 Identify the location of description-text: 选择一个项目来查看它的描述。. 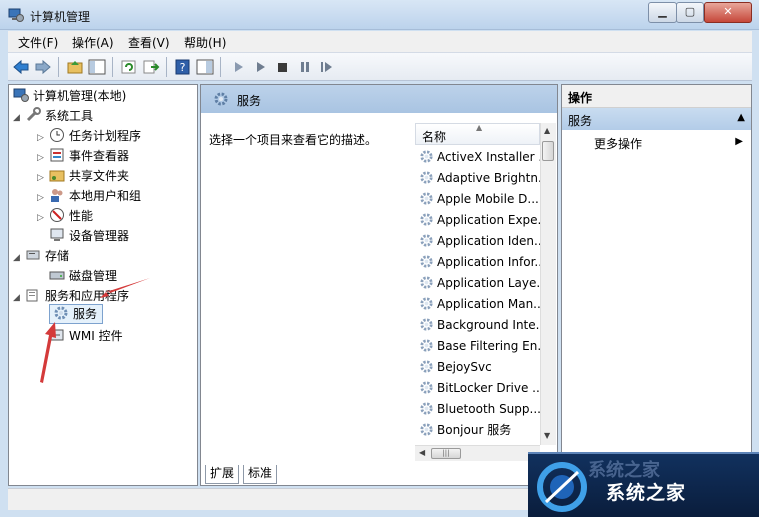
(293, 140).